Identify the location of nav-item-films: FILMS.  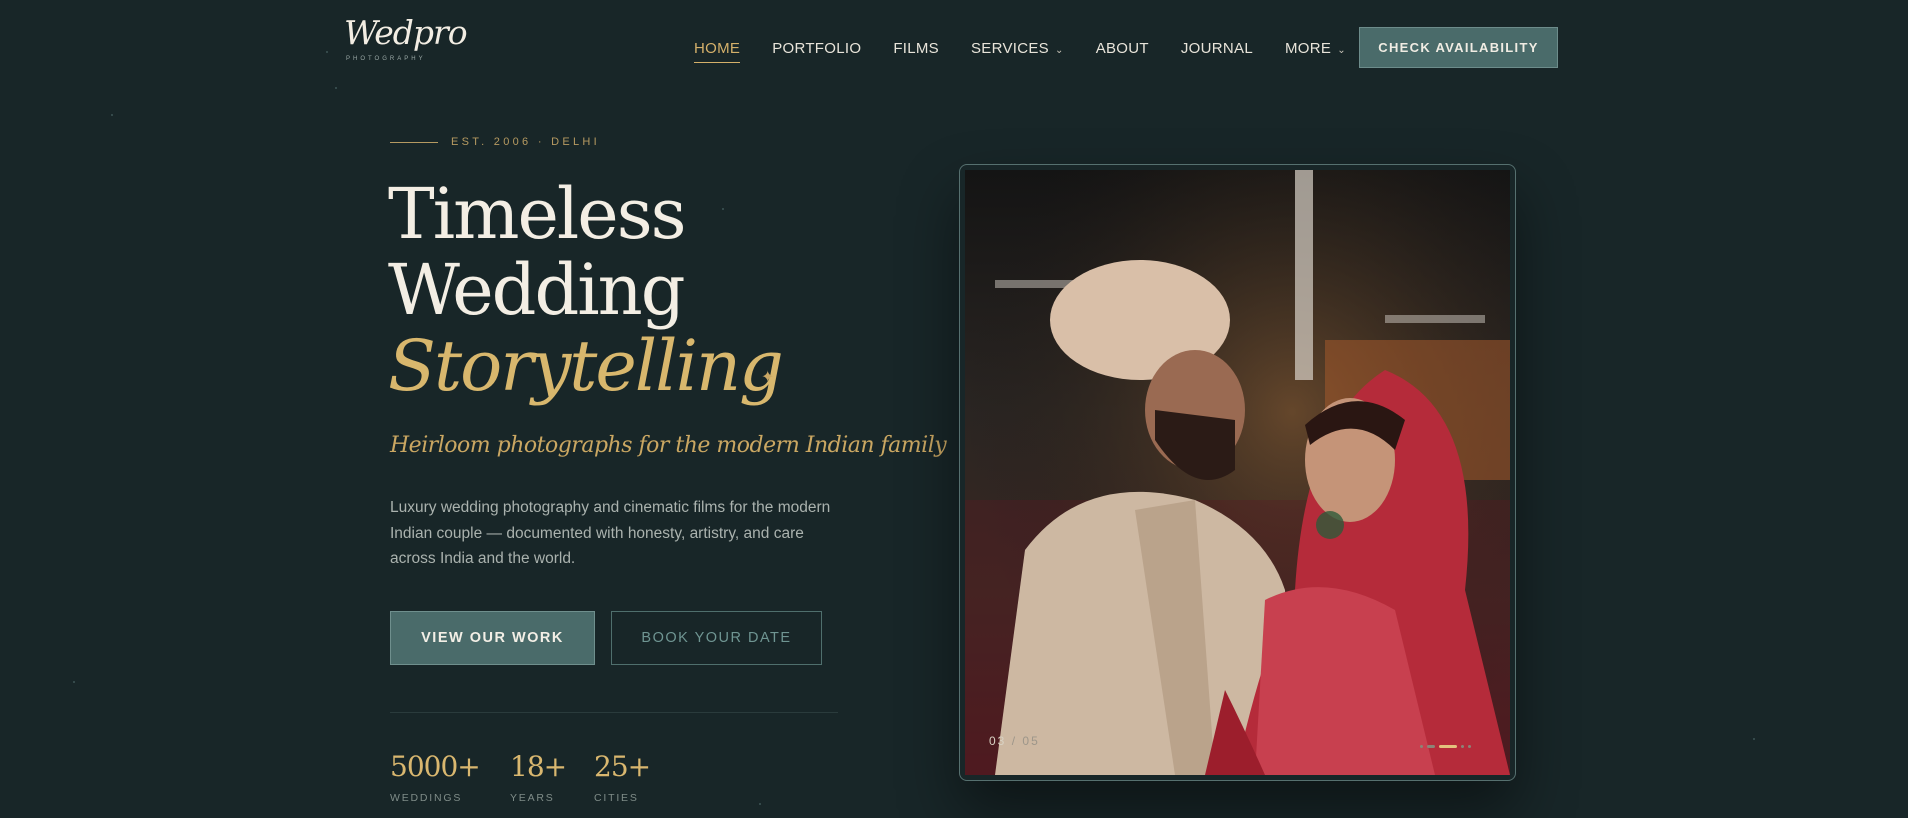
(916, 48).